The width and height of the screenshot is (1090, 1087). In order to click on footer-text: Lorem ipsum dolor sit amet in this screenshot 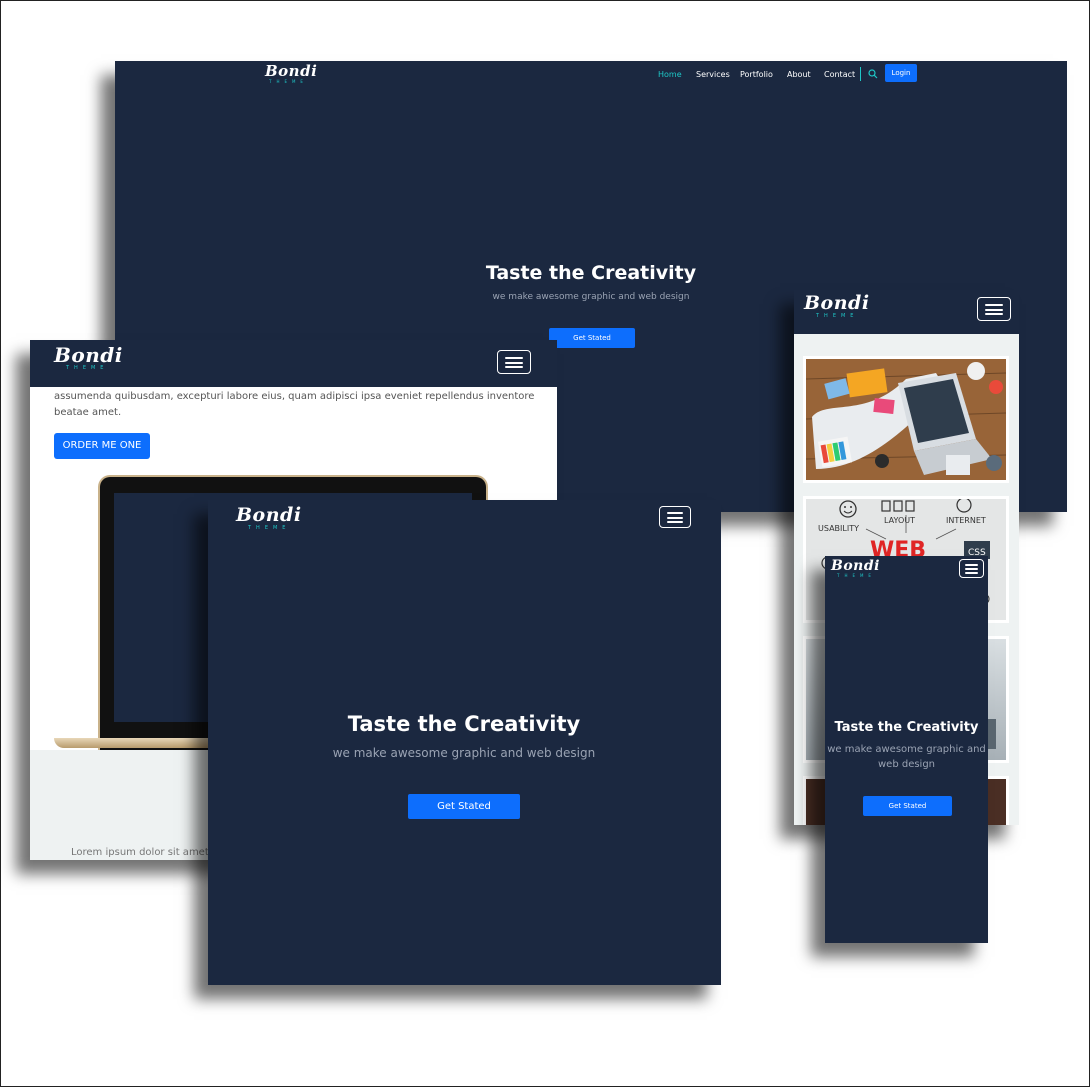, I will do `click(140, 852)`.